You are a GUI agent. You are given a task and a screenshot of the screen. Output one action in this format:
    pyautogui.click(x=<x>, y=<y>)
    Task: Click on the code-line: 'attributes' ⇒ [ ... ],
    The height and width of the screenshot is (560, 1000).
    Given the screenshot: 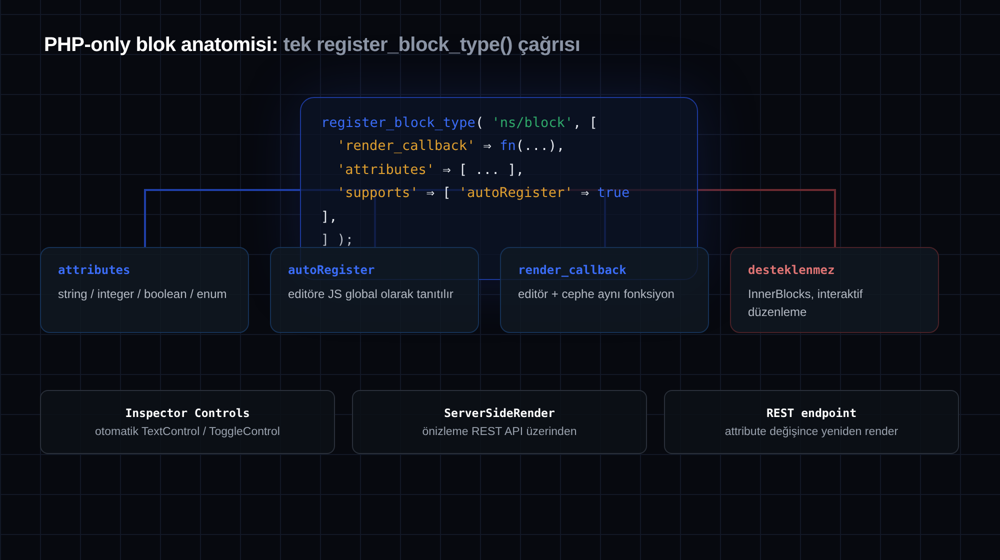 What is the action you would take?
    pyautogui.click(x=430, y=170)
    